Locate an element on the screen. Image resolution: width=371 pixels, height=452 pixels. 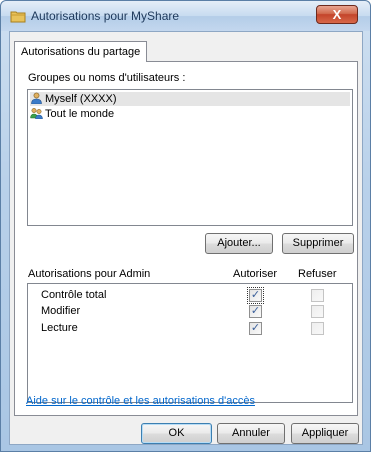
deny-read-checkbox is located at coordinates (317, 328).